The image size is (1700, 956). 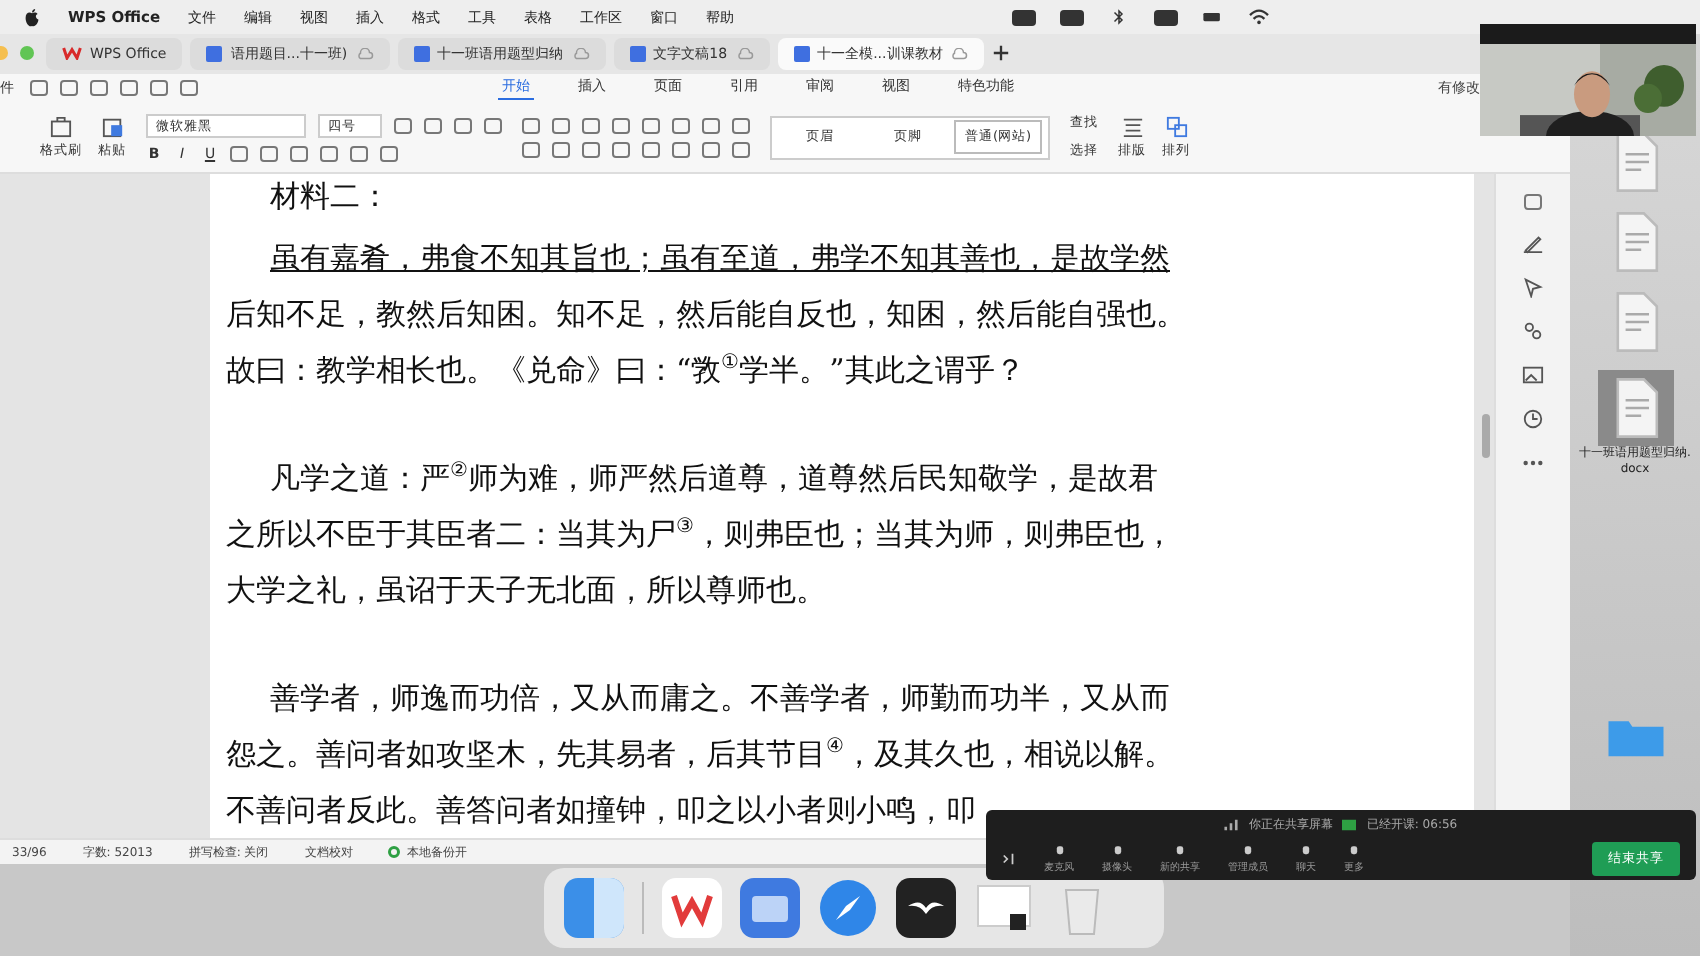 I want to click on text-line: 凡学之道：严$^{②}$师为难，师严然后道尊，道尊然后民知敬学，是故君, so click(x=713, y=479).